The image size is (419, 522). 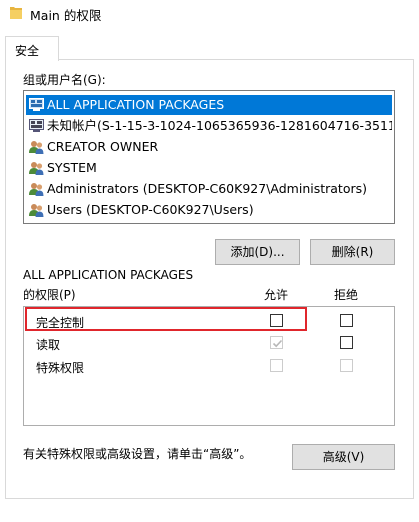 I want to click on remove-button: 删除(R), so click(x=352, y=252).